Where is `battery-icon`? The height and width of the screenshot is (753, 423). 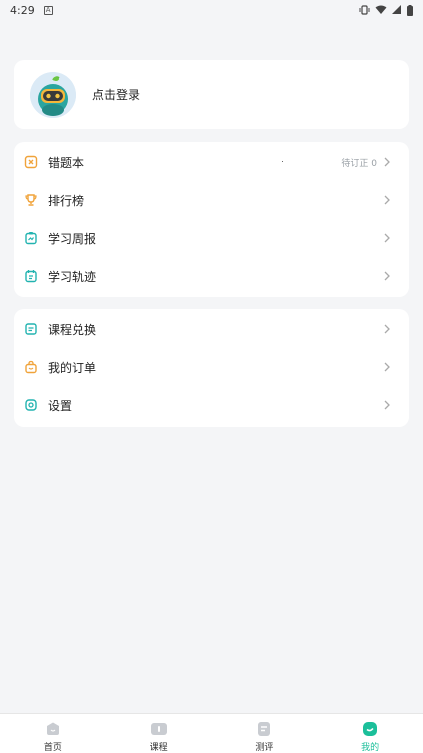 battery-icon is located at coordinates (410, 10).